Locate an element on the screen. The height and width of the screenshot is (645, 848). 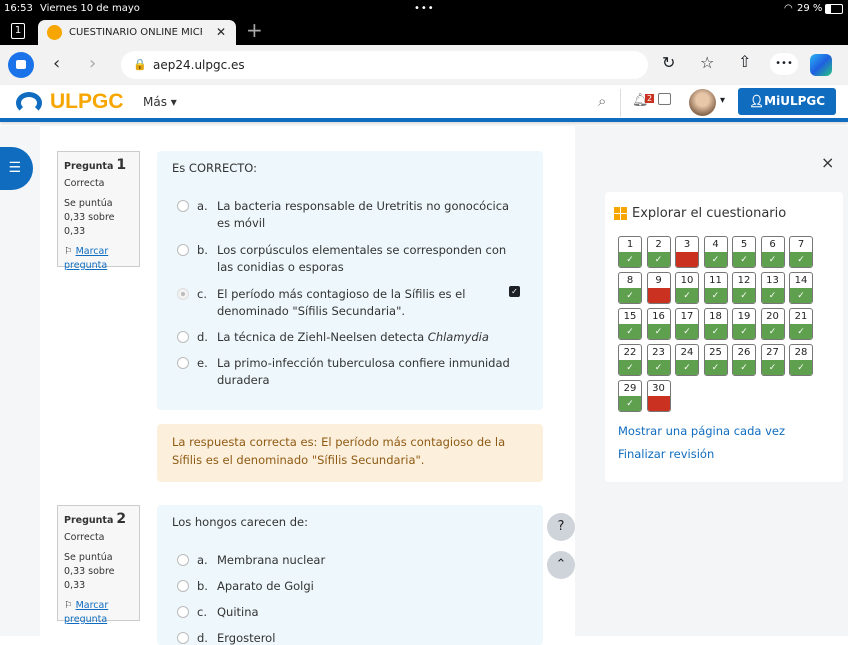
tab-count-button: 1 is located at coordinates (18, 31).